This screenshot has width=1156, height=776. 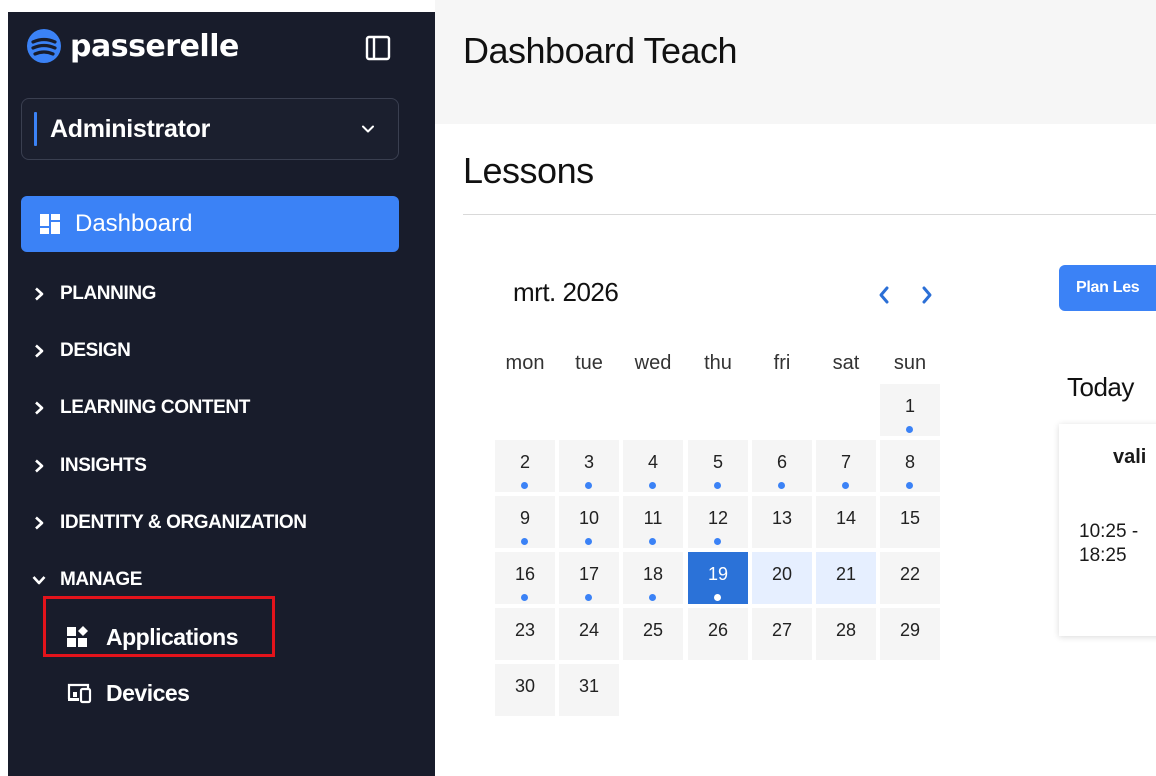 I want to click on calendar-day-number: 30, so click(x=525, y=686).